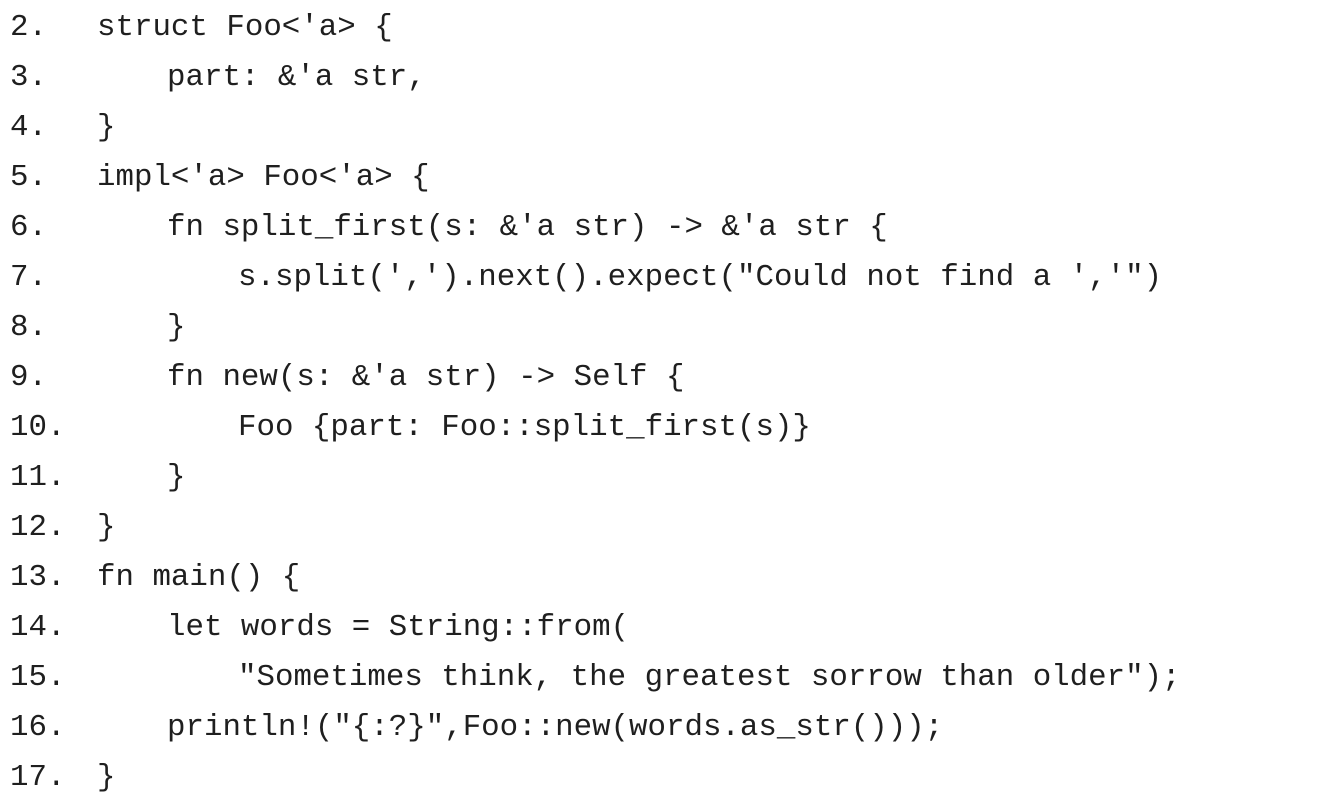 This screenshot has width=1331, height=803. Describe the element at coordinates (38, 677) in the screenshot. I see `line-number: 15.` at that location.